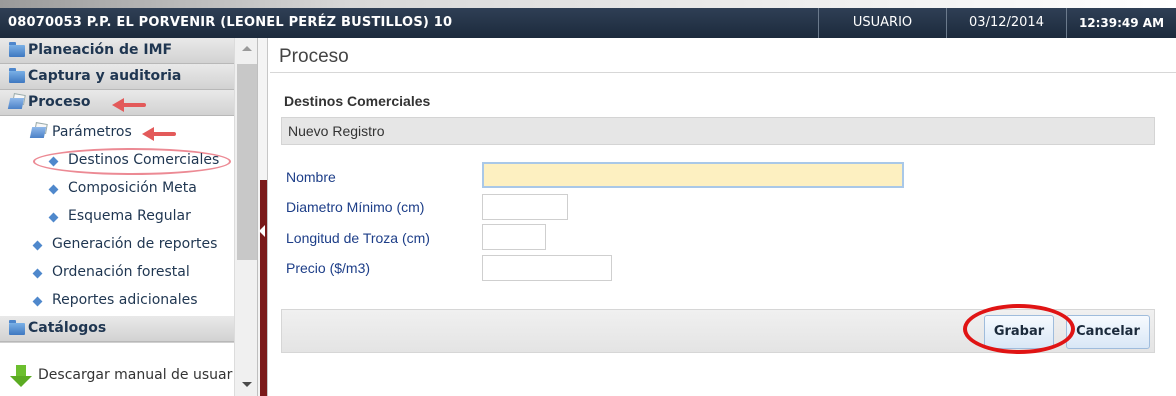 Image resolution: width=1176 pixels, height=396 pixels. I want to click on sidebar-section-label: Proceso, so click(59, 102).